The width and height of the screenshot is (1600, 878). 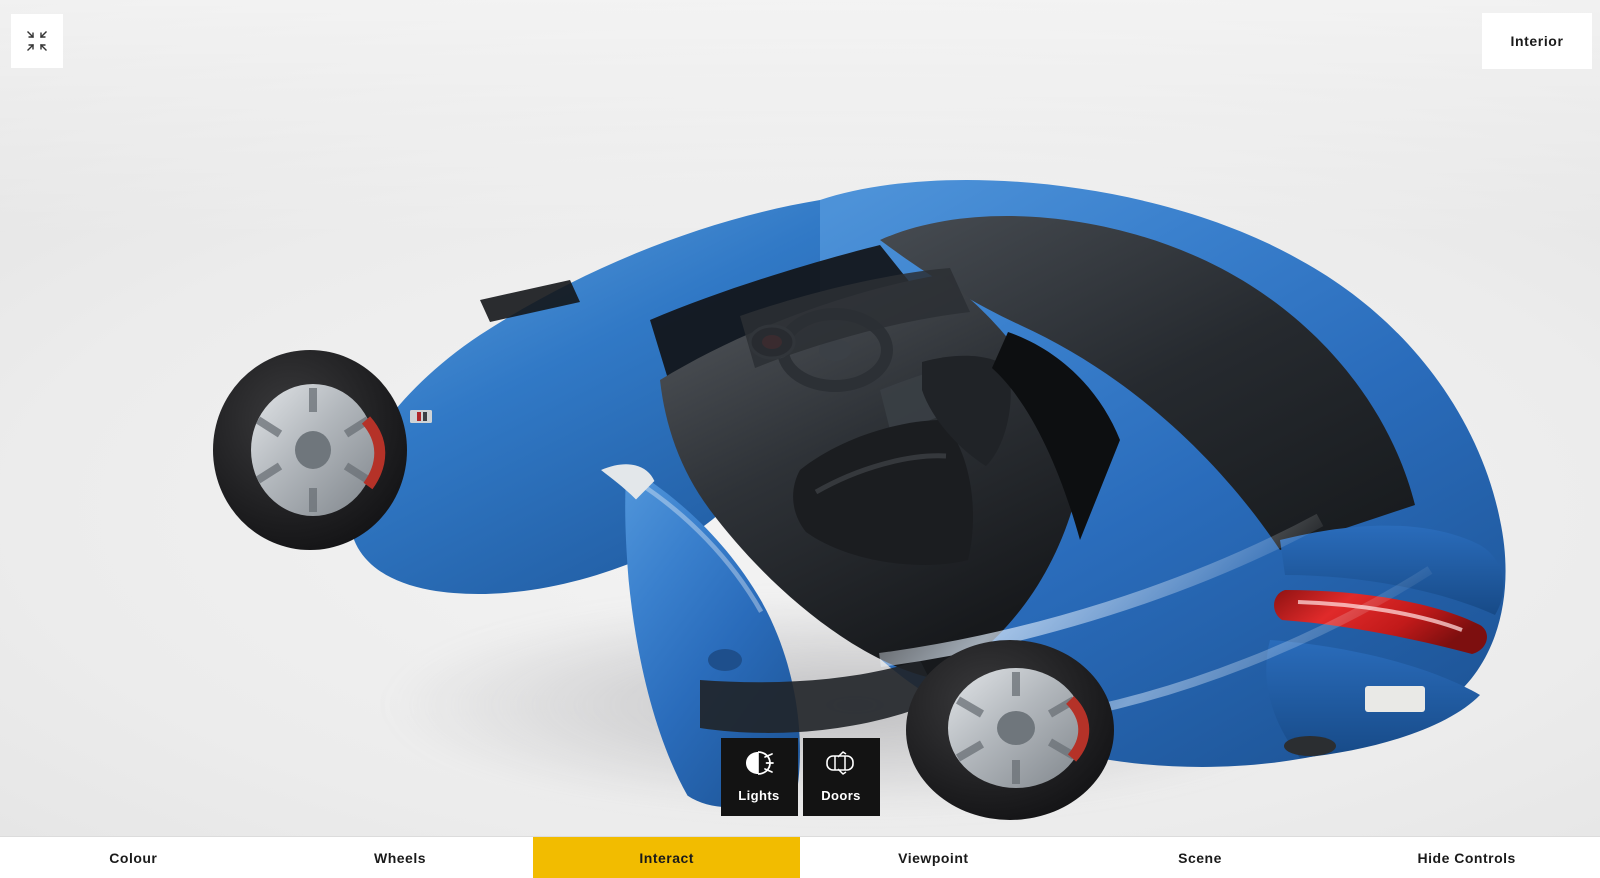 I want to click on tab-scene: Scene, so click(x=1200, y=857).